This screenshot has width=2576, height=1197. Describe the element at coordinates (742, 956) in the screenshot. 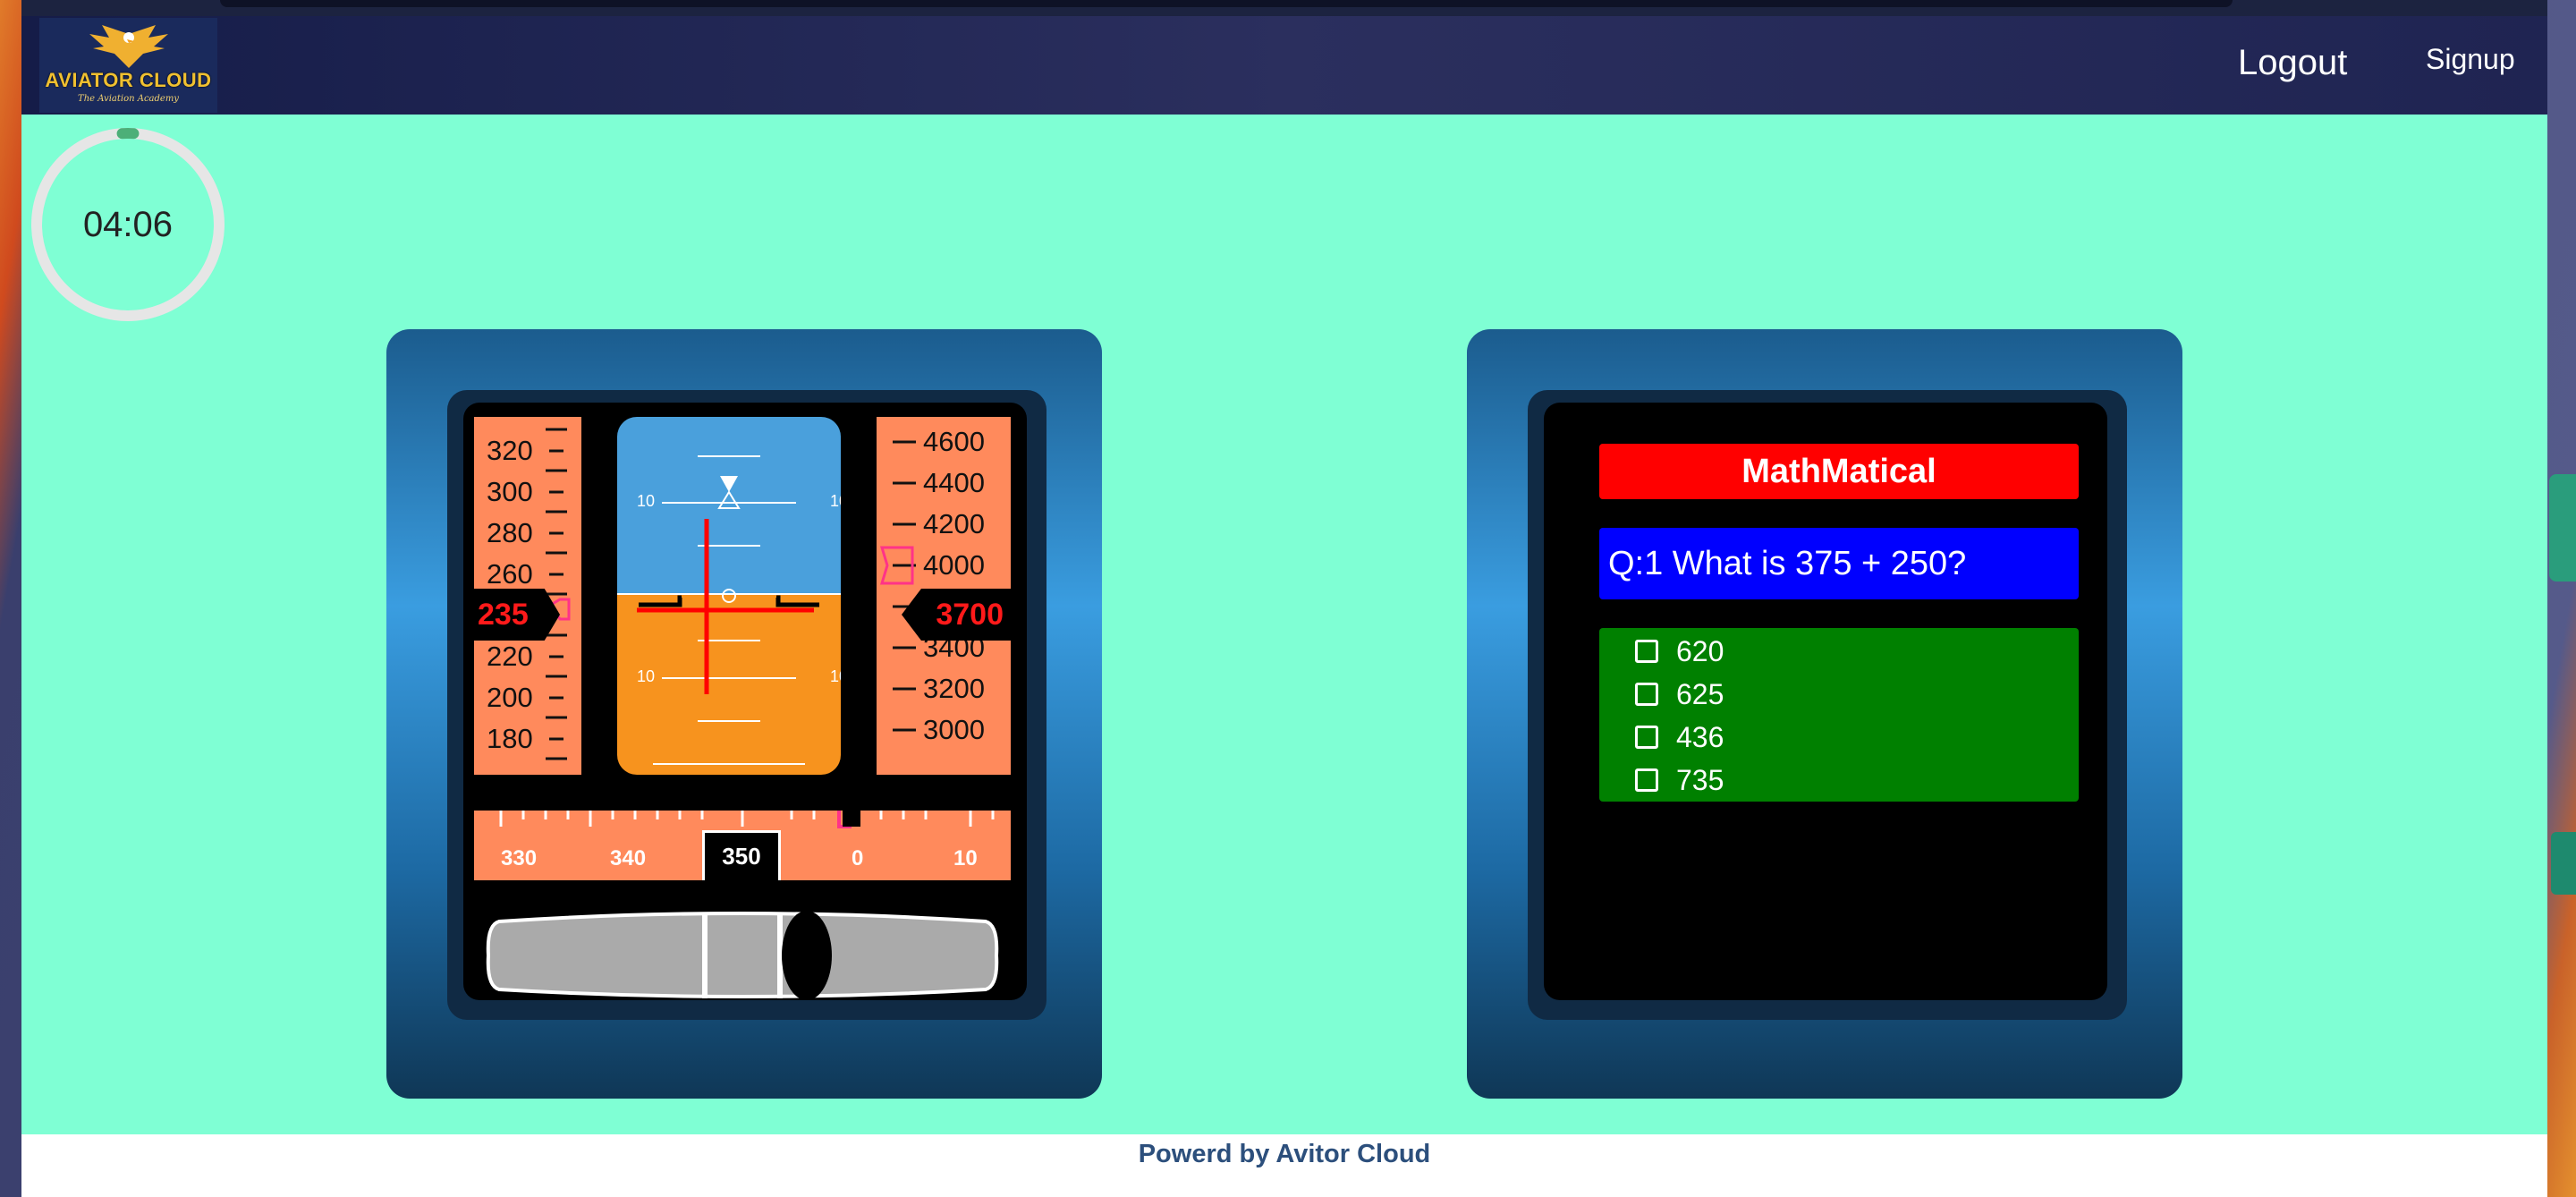

I see `slip-indicator` at that location.